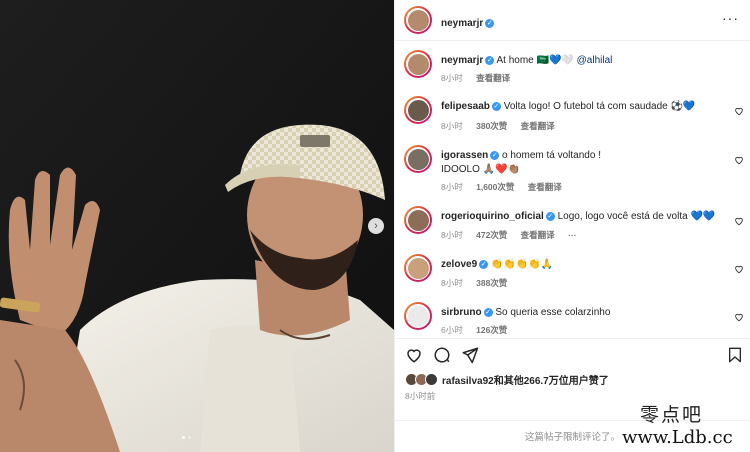  What do you see at coordinates (465, 106) in the screenshot?
I see `comment-username: felipesaab` at bounding box center [465, 106].